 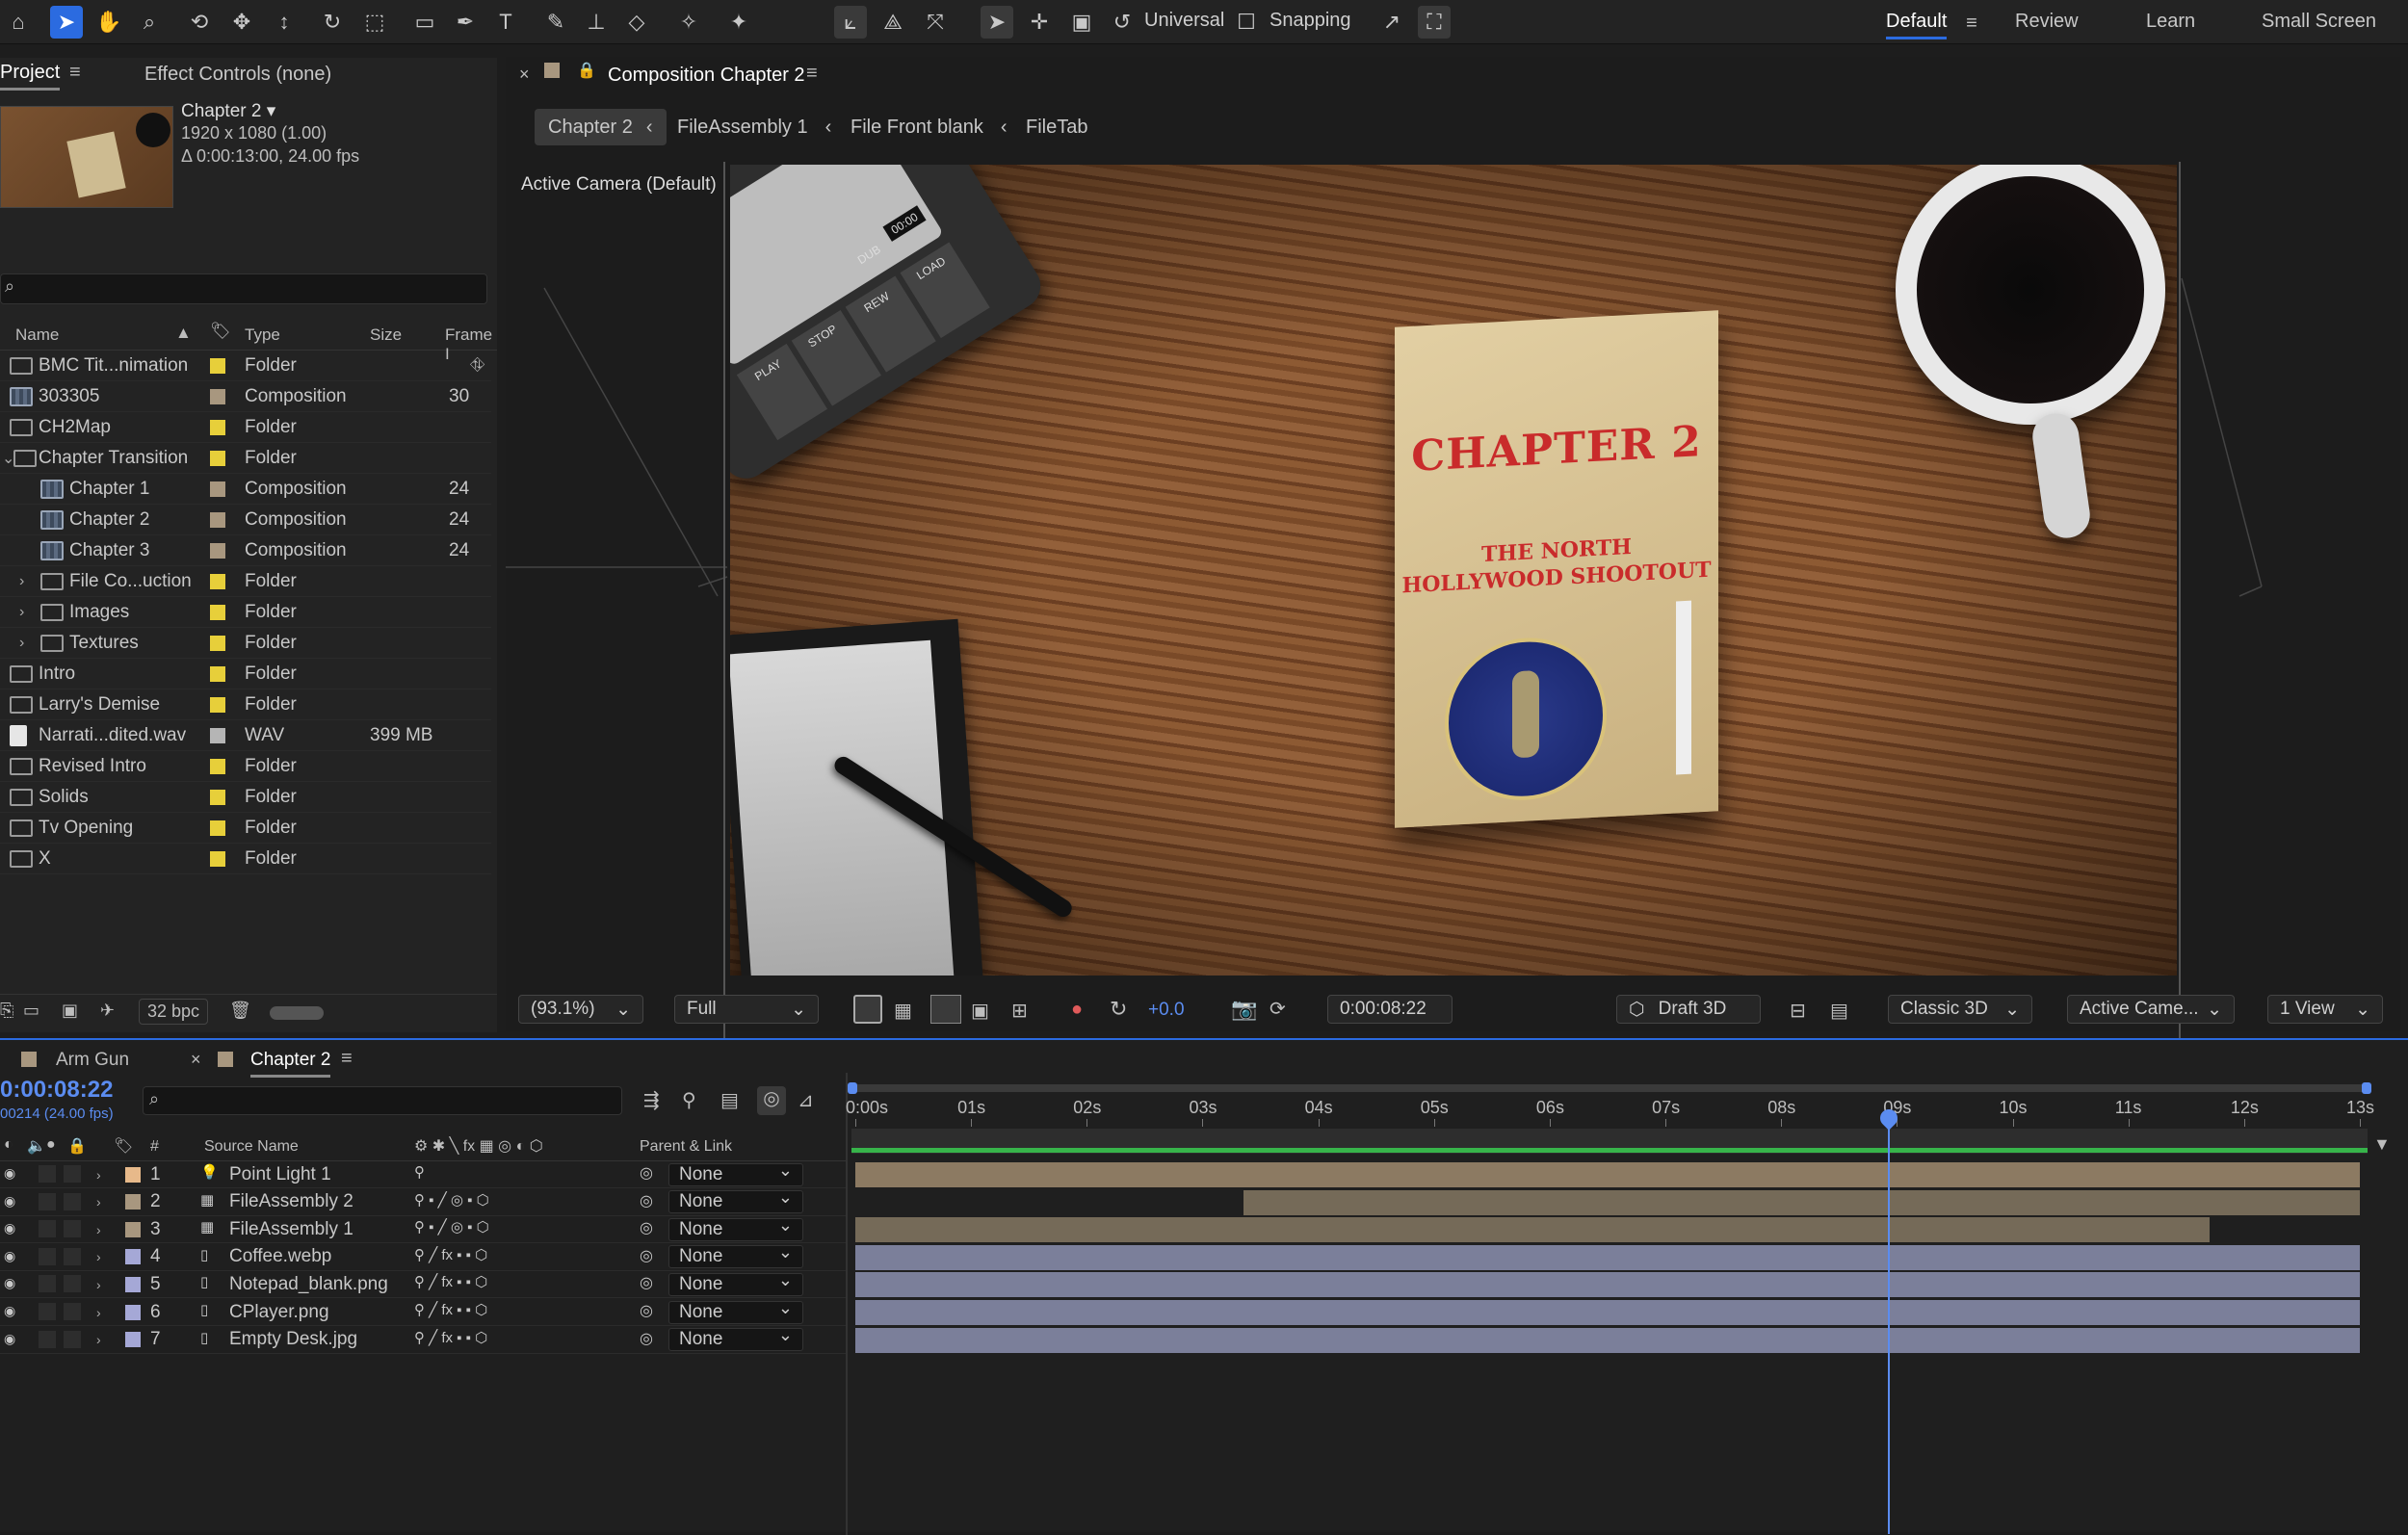 I want to click on transparency-grid-icon: ▦, so click(x=903, y=1011).